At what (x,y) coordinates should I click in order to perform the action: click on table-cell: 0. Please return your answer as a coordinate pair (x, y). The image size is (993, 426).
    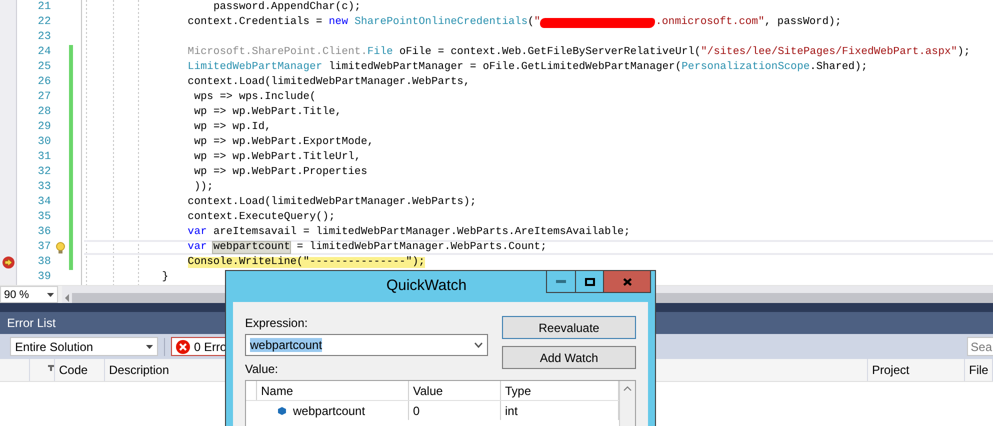
    Looking at the image, I should click on (455, 410).